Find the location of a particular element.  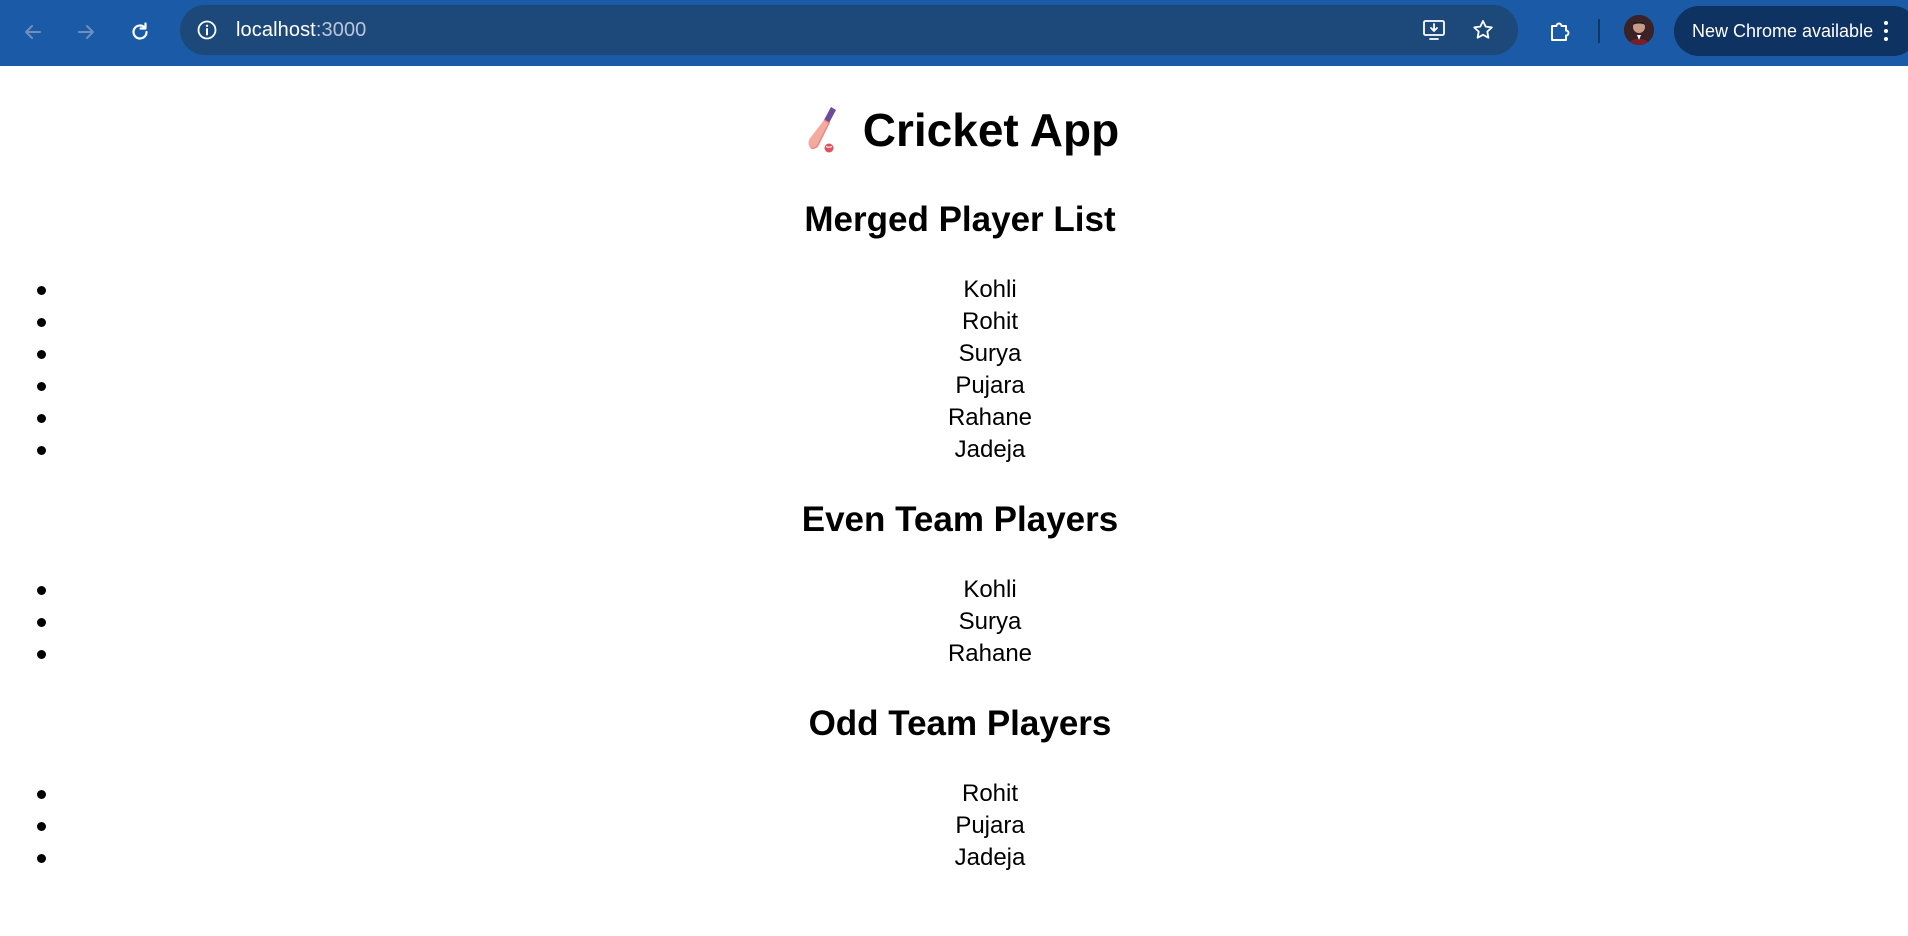

install-icon is located at coordinates (1434, 30).